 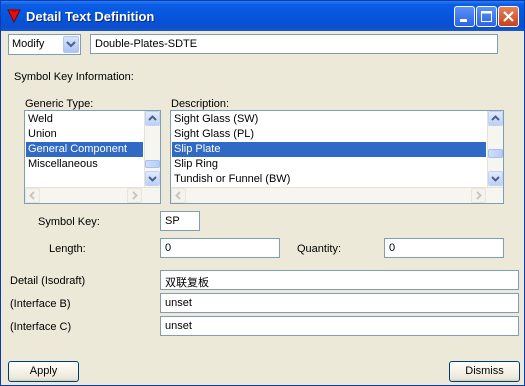 What do you see at coordinates (262, 16) in the screenshot?
I see `title-bar: Detail Text Definition` at bounding box center [262, 16].